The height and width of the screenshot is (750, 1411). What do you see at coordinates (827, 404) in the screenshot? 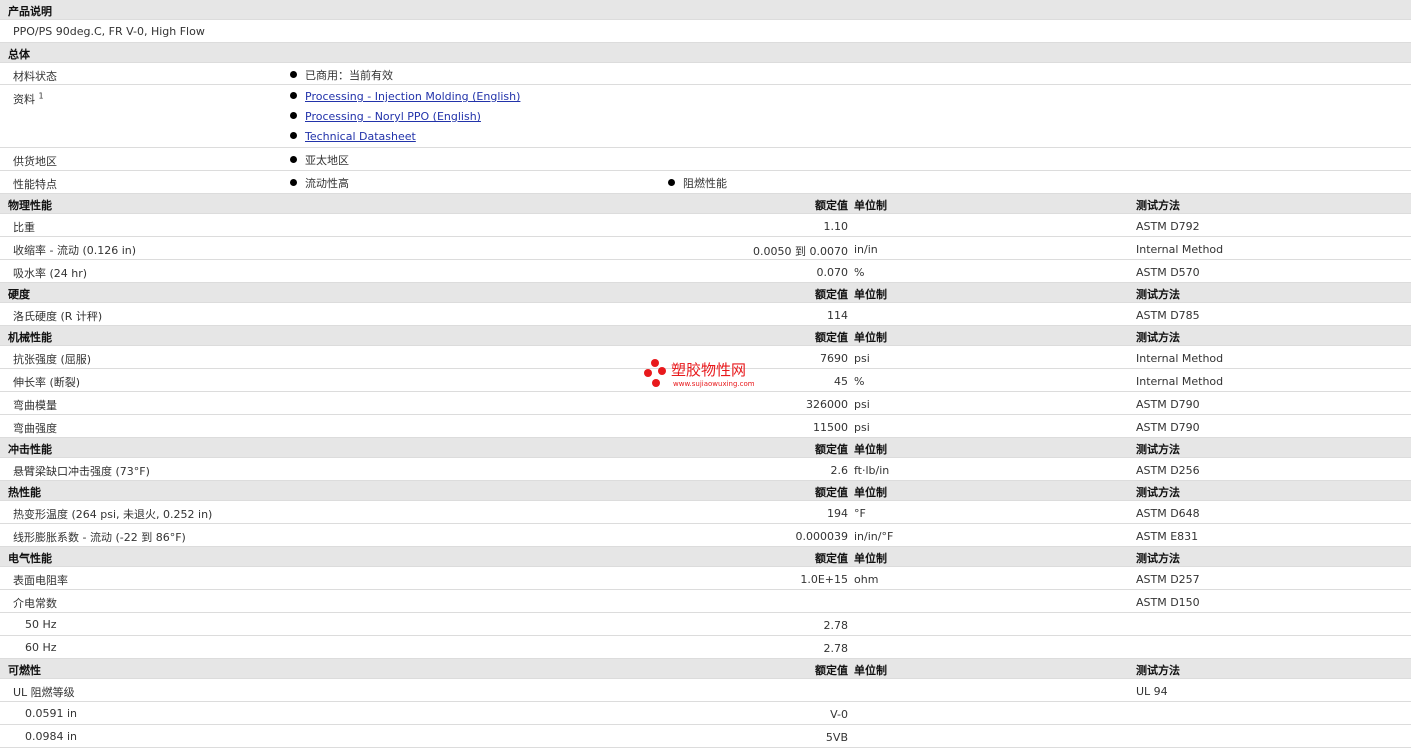
I see `property-value: 326000` at bounding box center [827, 404].